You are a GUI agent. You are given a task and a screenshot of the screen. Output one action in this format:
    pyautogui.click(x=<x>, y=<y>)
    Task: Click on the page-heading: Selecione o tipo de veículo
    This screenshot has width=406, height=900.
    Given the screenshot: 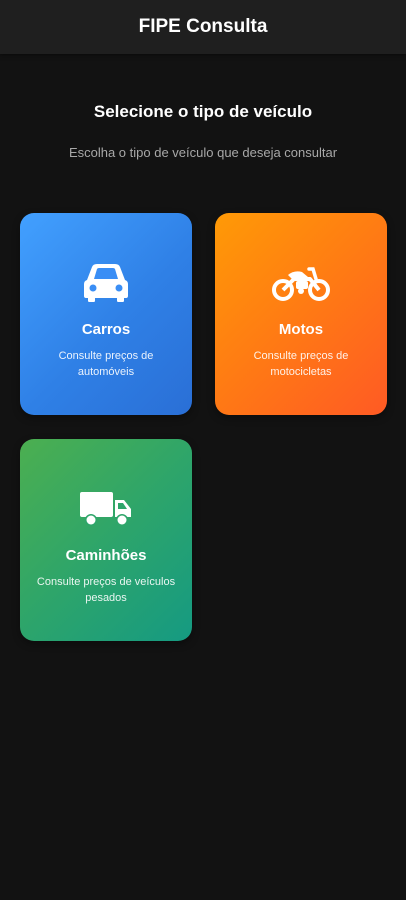 What is the action you would take?
    pyautogui.click(x=203, y=111)
    